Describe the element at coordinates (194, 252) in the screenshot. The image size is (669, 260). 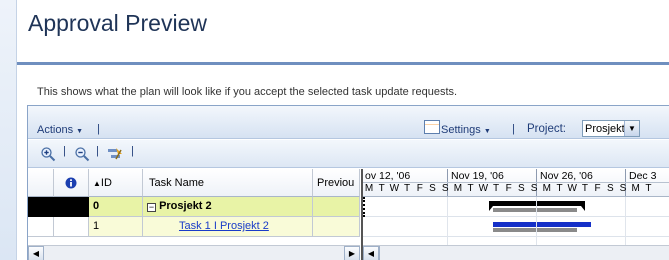
I see `grid-horizontal-scrollbar: ◀ ▶` at that location.